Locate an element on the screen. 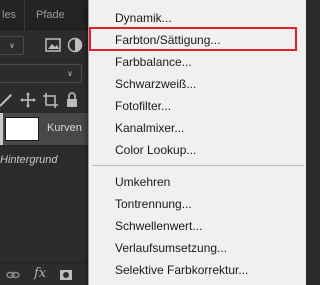  layer-name-hintergrund: Hintergrund is located at coordinates (29, 160).